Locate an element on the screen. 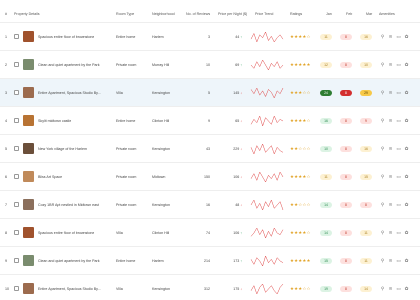 The width and height of the screenshot is (420, 300). property-cell: Skylit midtown castle is located at coordinates (64, 120).